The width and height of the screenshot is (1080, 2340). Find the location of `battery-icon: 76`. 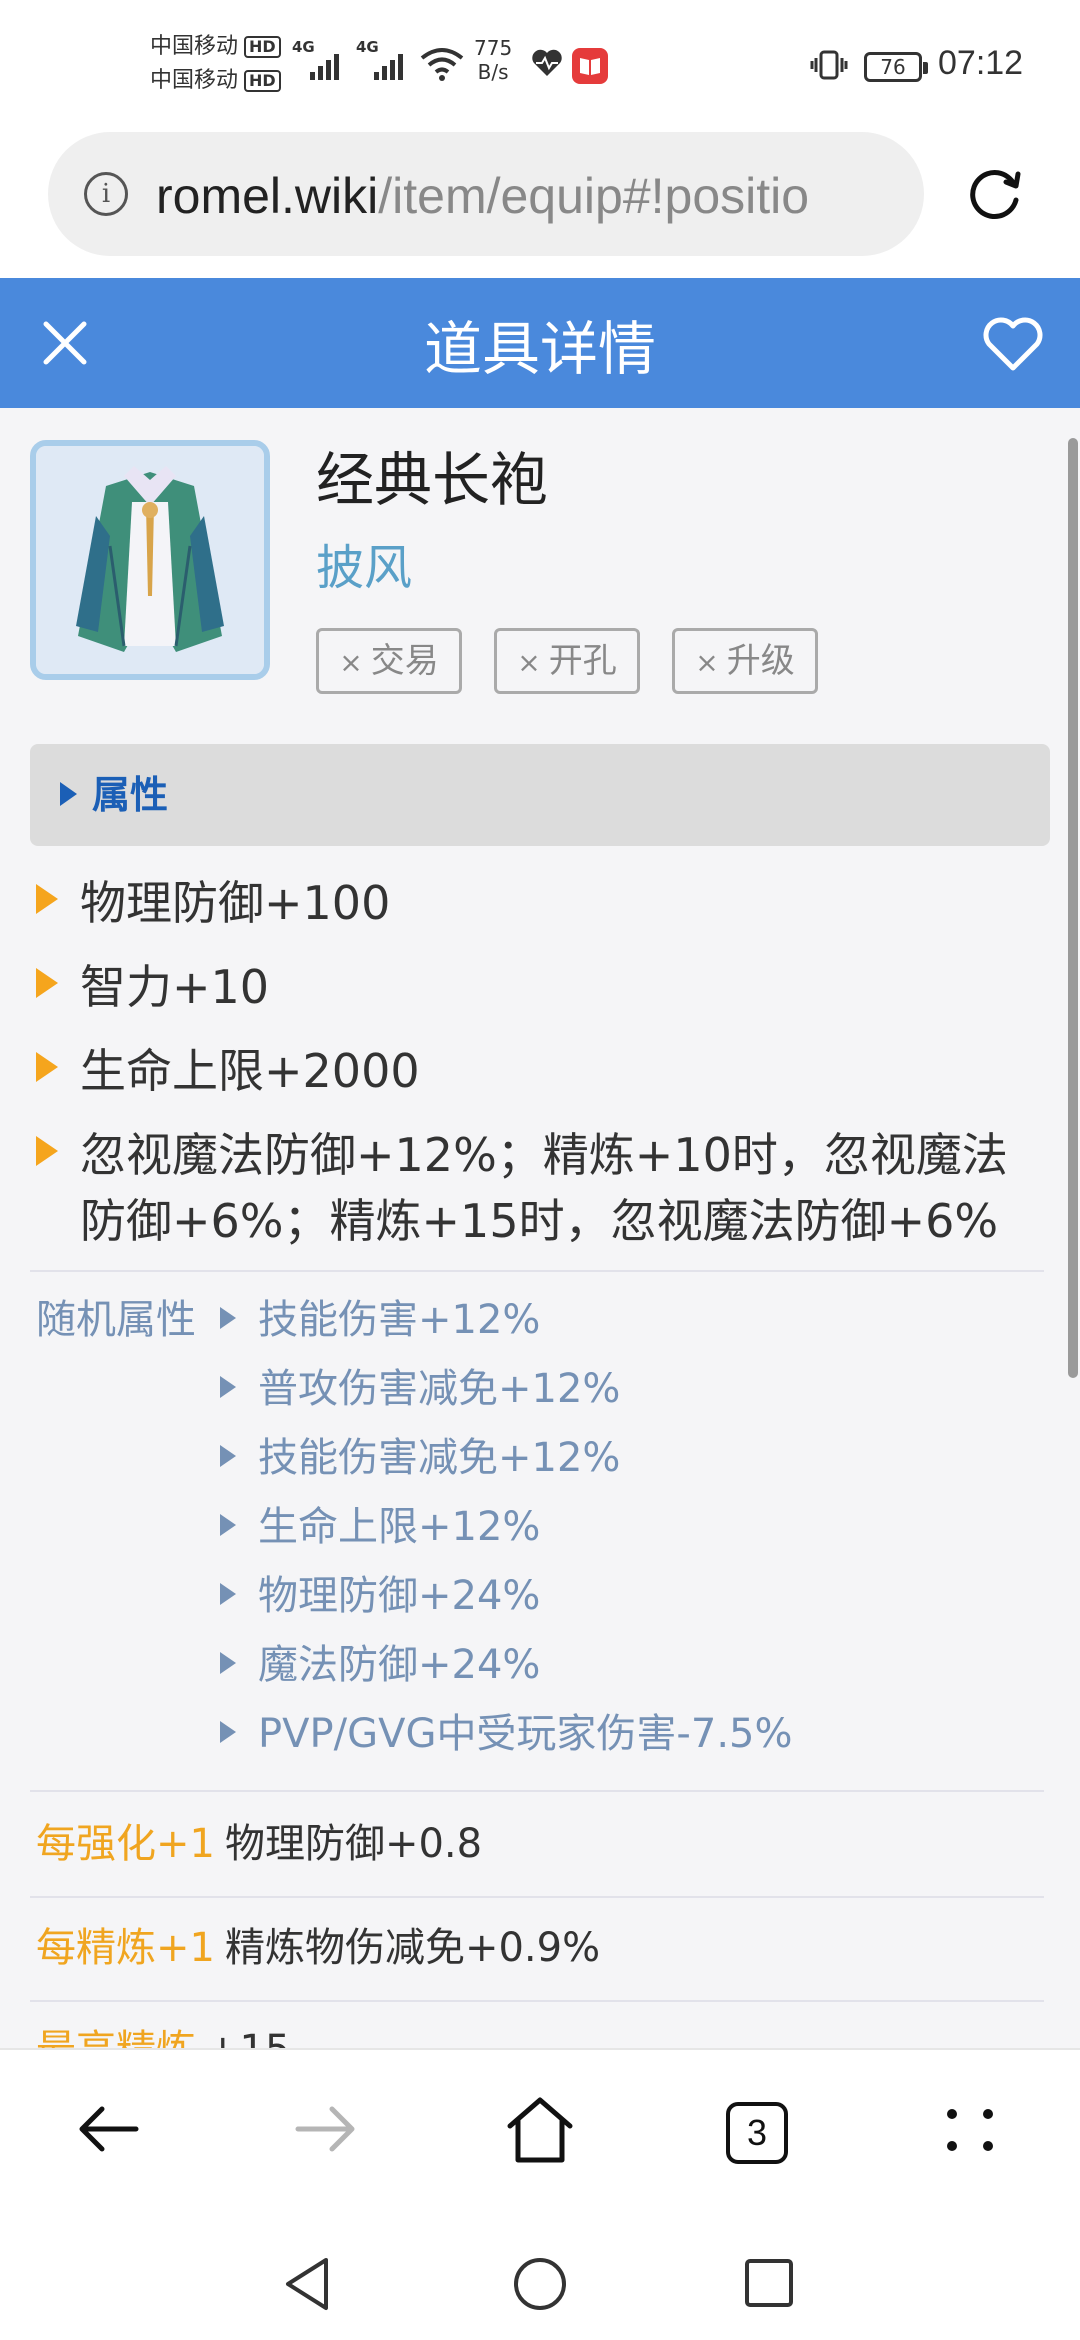

battery-icon: 76 is located at coordinates (896, 67).